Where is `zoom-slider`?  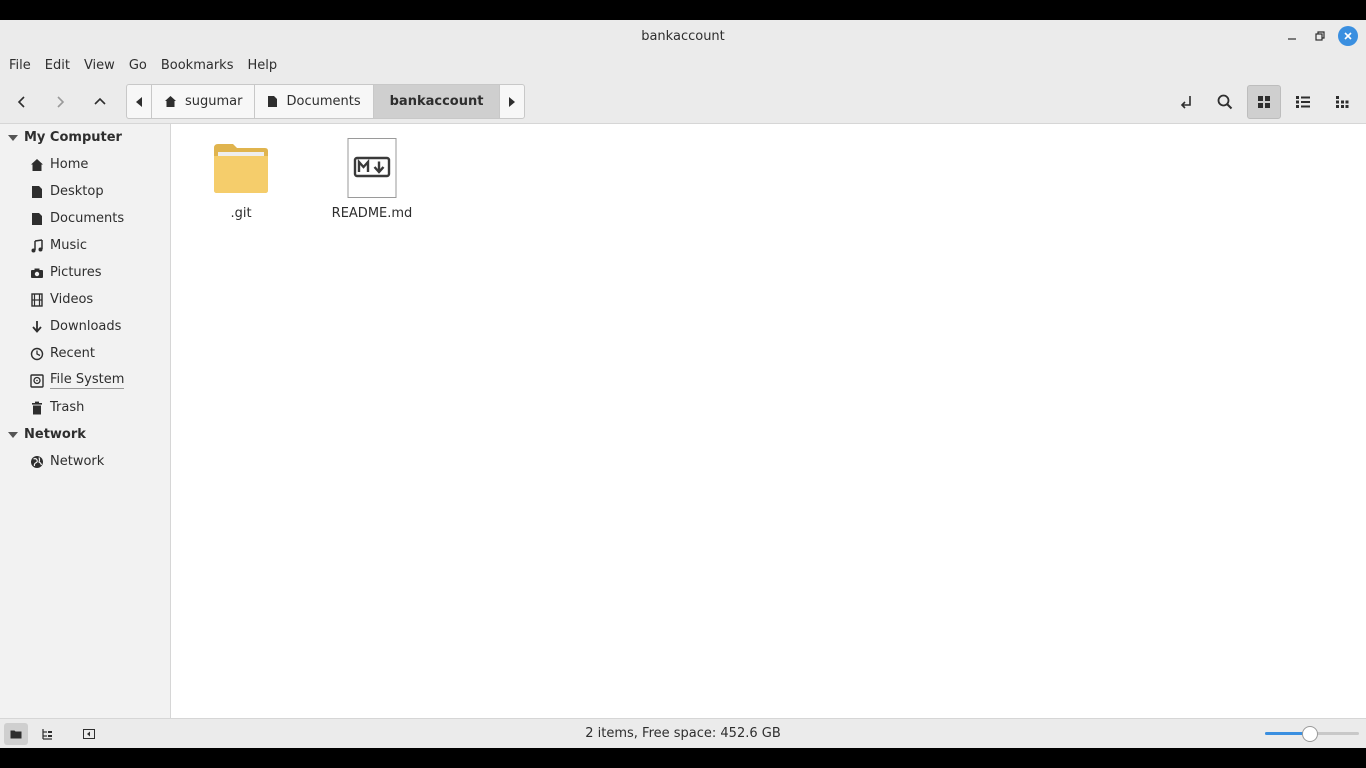 zoom-slider is located at coordinates (1312, 734).